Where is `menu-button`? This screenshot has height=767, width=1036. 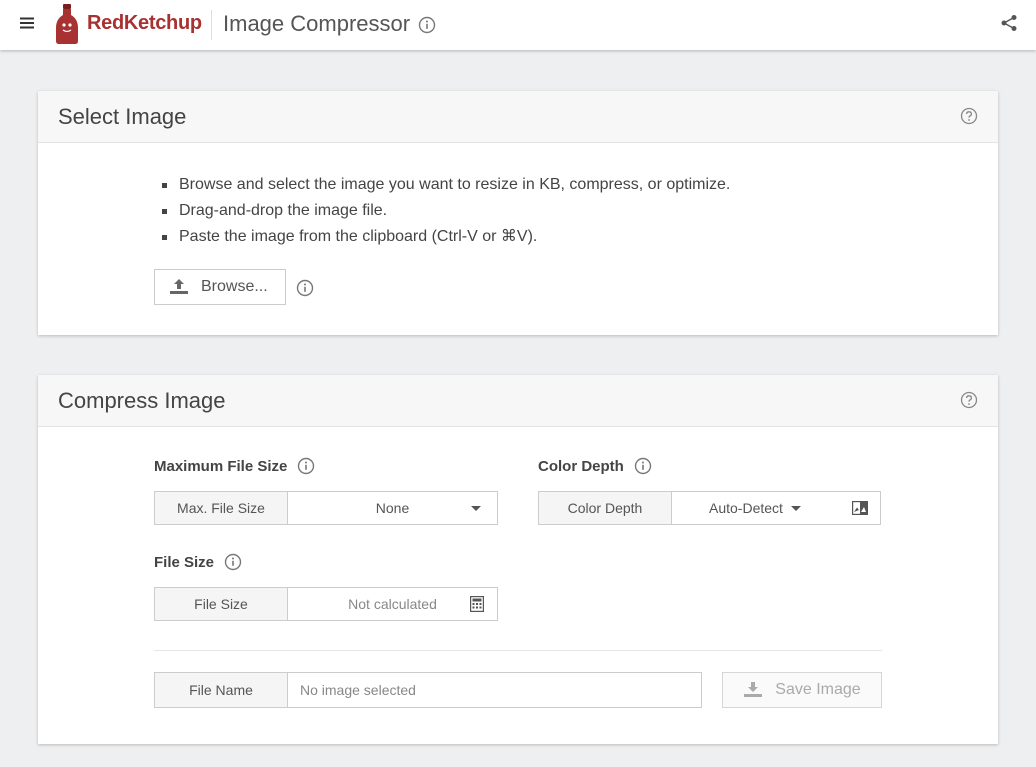
menu-button is located at coordinates (27, 25).